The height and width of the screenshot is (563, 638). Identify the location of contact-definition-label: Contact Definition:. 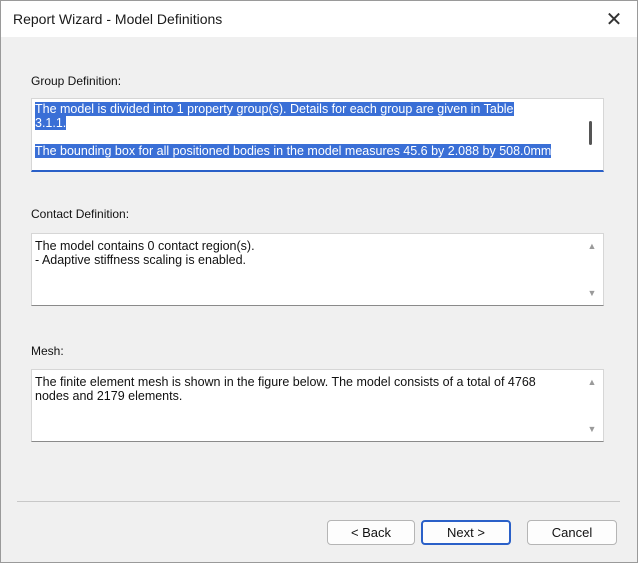
(80, 214).